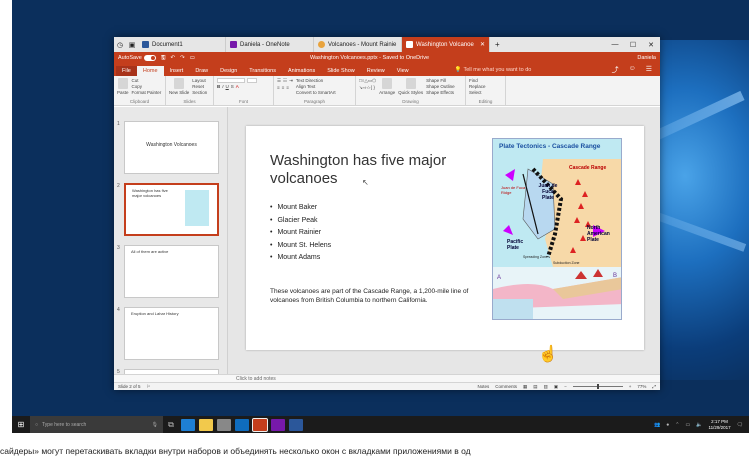 Image resolution: width=749 pixels, height=458 pixels. I want to click on normal-view-icon: ▦, so click(525, 387).